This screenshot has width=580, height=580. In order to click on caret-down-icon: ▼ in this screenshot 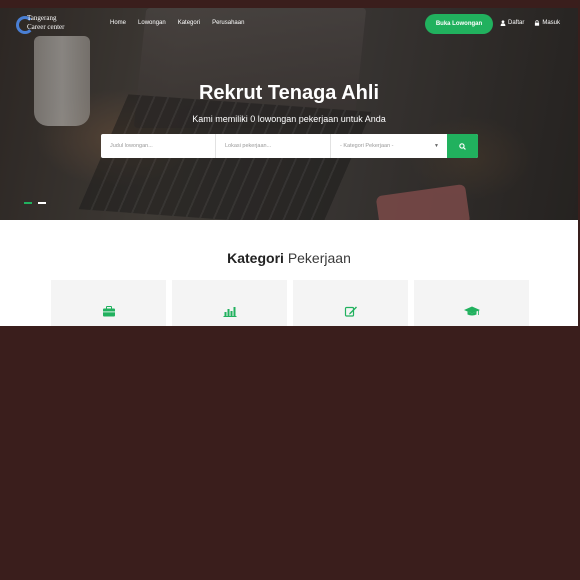, I will do `click(436, 146)`.